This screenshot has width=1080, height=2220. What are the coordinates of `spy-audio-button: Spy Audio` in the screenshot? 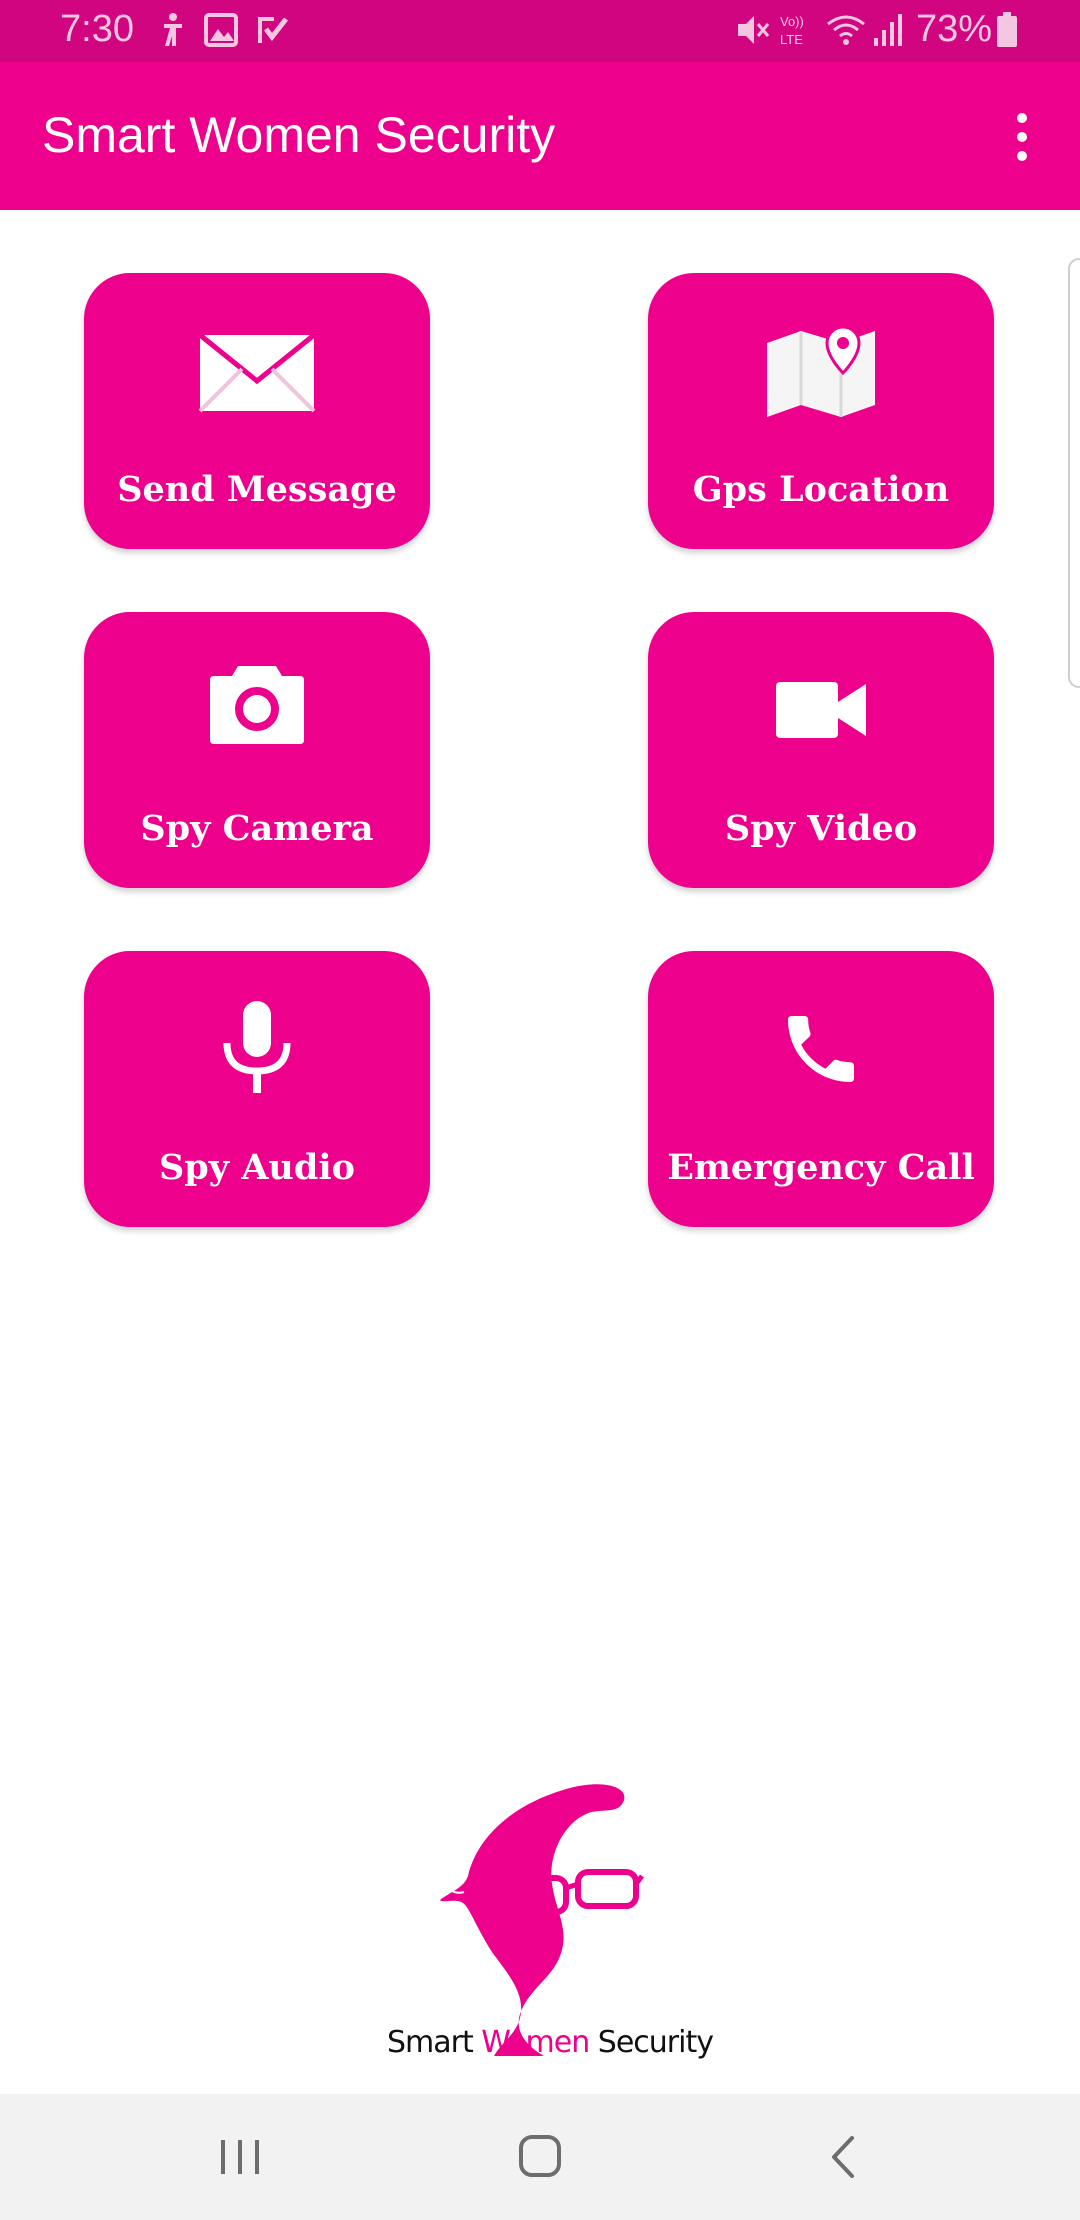 It's located at (257, 1089).